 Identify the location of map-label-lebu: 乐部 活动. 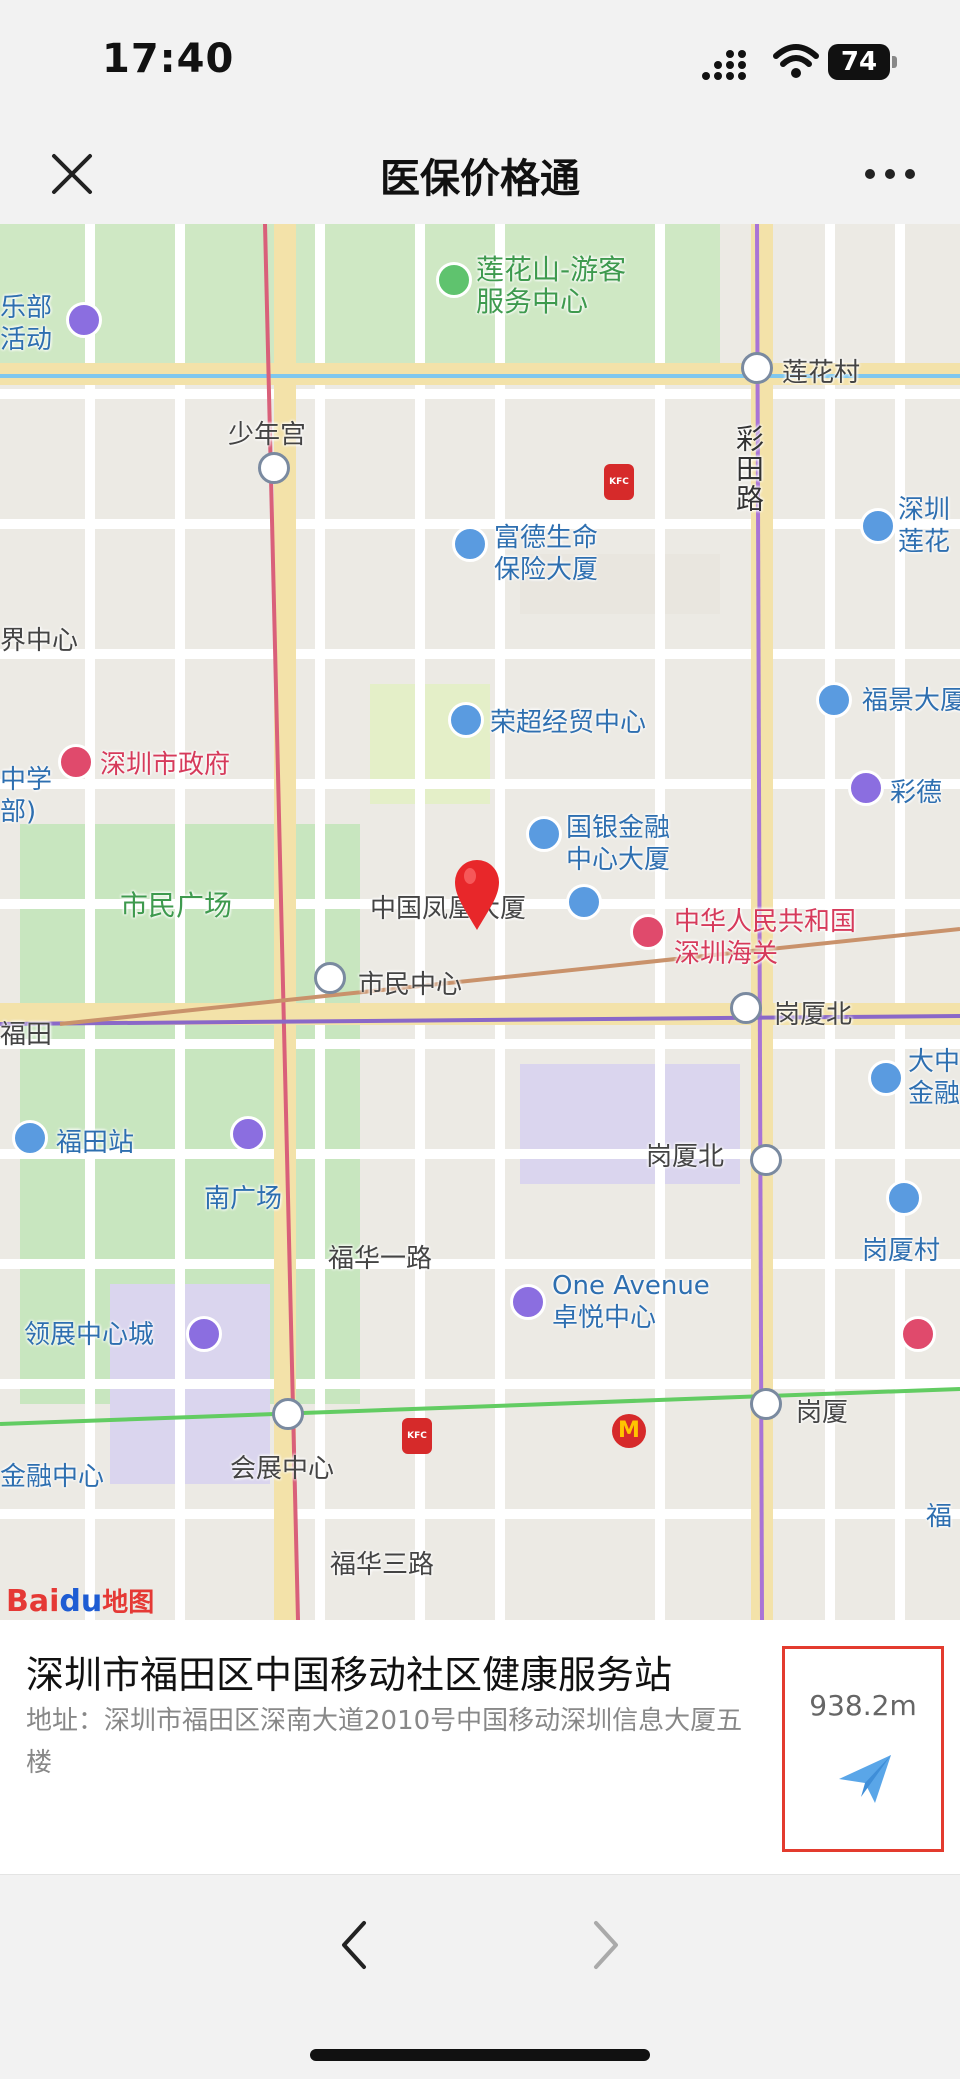
(26, 324).